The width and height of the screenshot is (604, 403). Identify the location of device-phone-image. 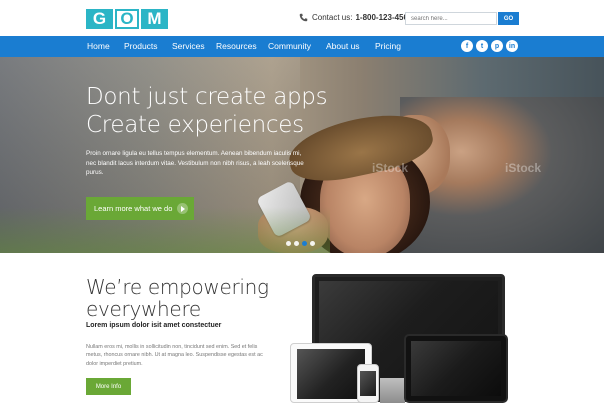
(368, 383).